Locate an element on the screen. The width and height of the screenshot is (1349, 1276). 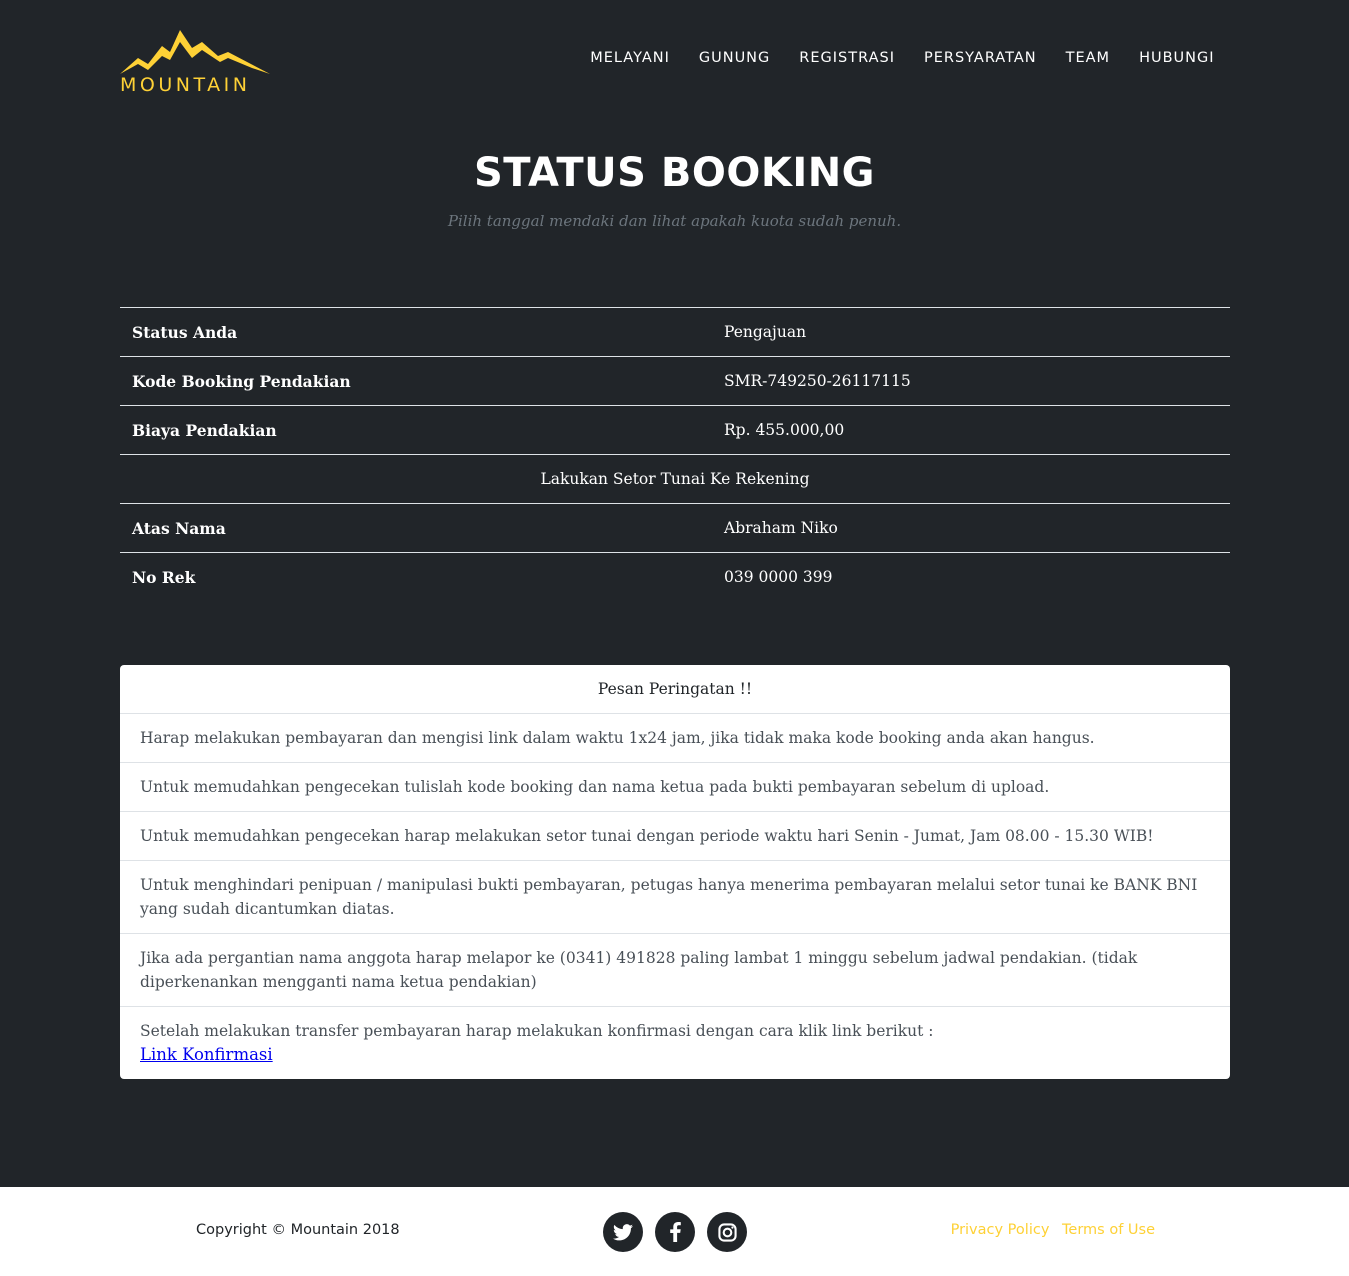
row-label: Atas Nama is located at coordinates (416, 528).